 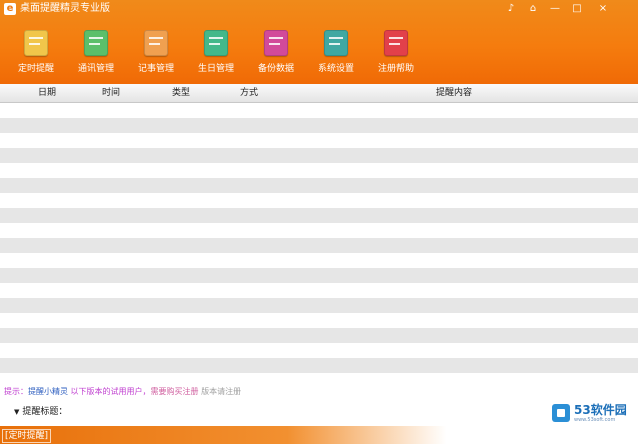 I want to click on column-content: 提醒内容, so click(x=454, y=93).